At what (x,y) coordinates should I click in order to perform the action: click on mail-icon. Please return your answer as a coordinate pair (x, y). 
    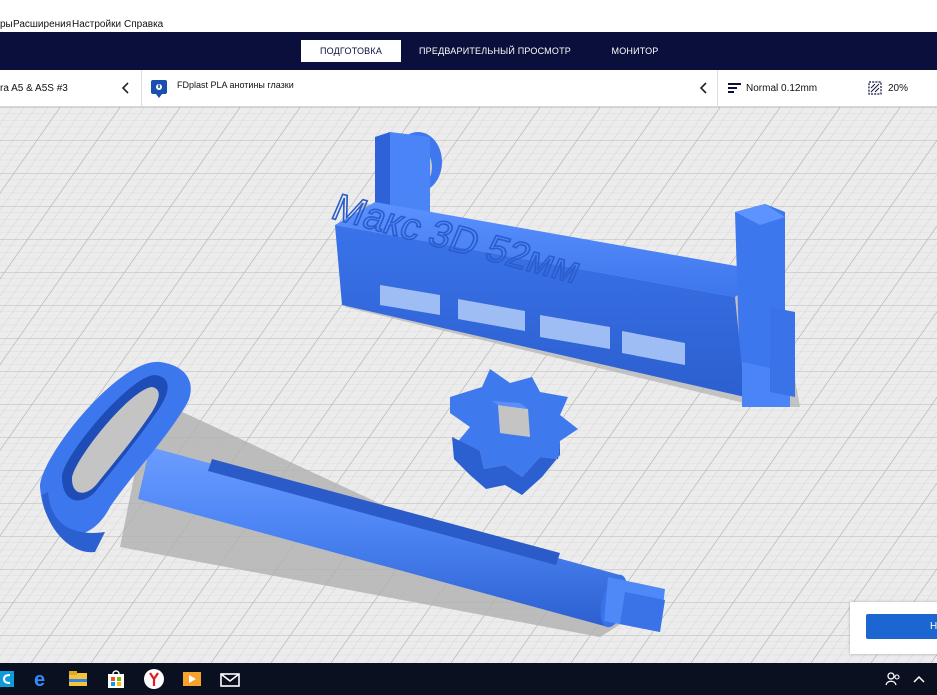
    Looking at the image, I should click on (230, 679).